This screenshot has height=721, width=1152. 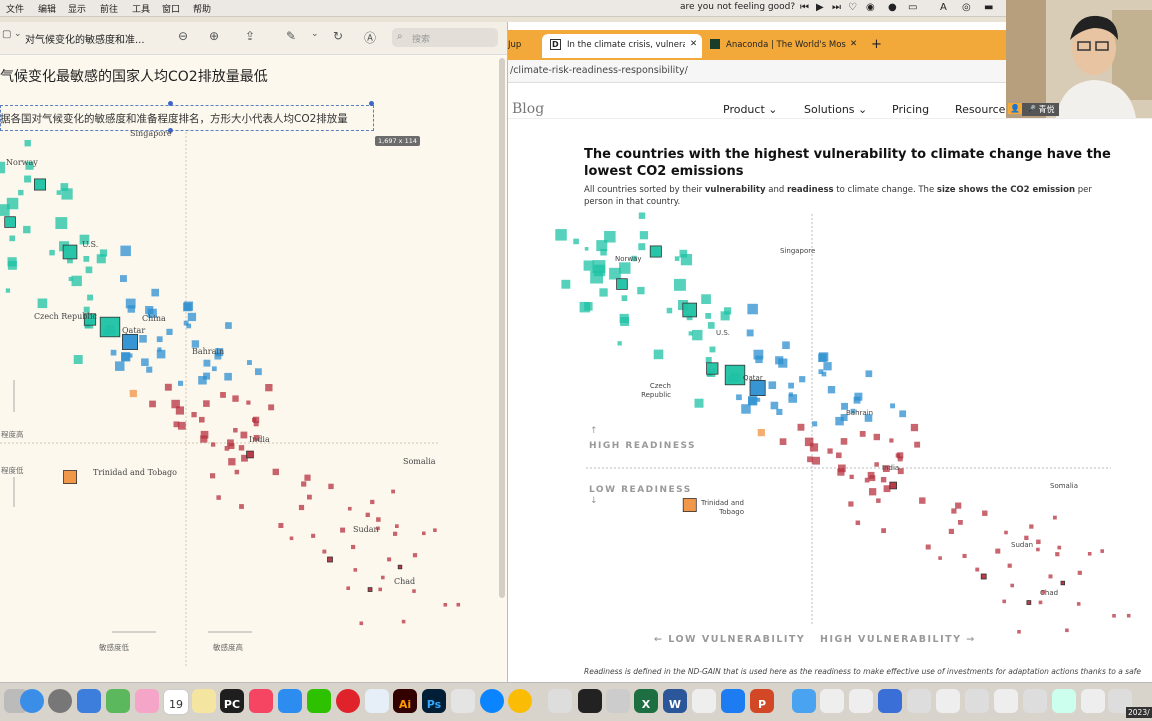 I want to click on menu-help: 帮助, so click(x=202, y=8).